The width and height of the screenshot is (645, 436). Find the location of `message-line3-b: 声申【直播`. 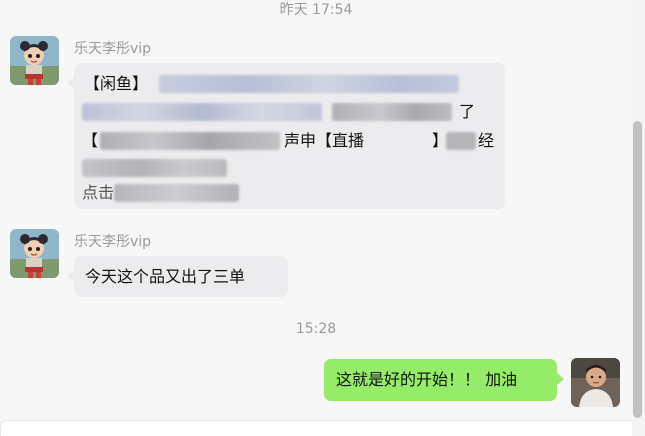

message-line3-b: 声申【直播 is located at coordinates (324, 140).